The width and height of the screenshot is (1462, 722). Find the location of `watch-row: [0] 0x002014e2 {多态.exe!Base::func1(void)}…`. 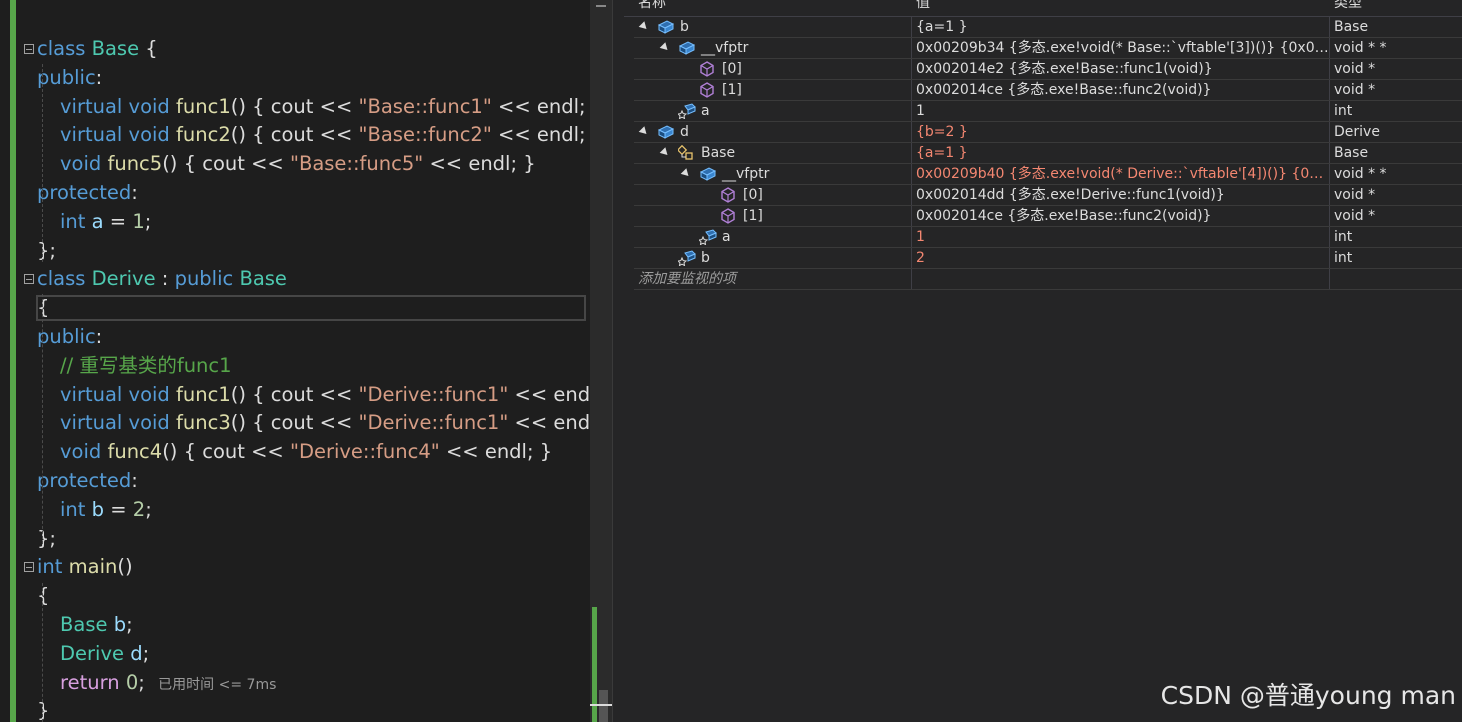

watch-row: [0] 0x002014e2 {多态.exe!Base::func1(void)}… is located at coordinates (1048, 69).